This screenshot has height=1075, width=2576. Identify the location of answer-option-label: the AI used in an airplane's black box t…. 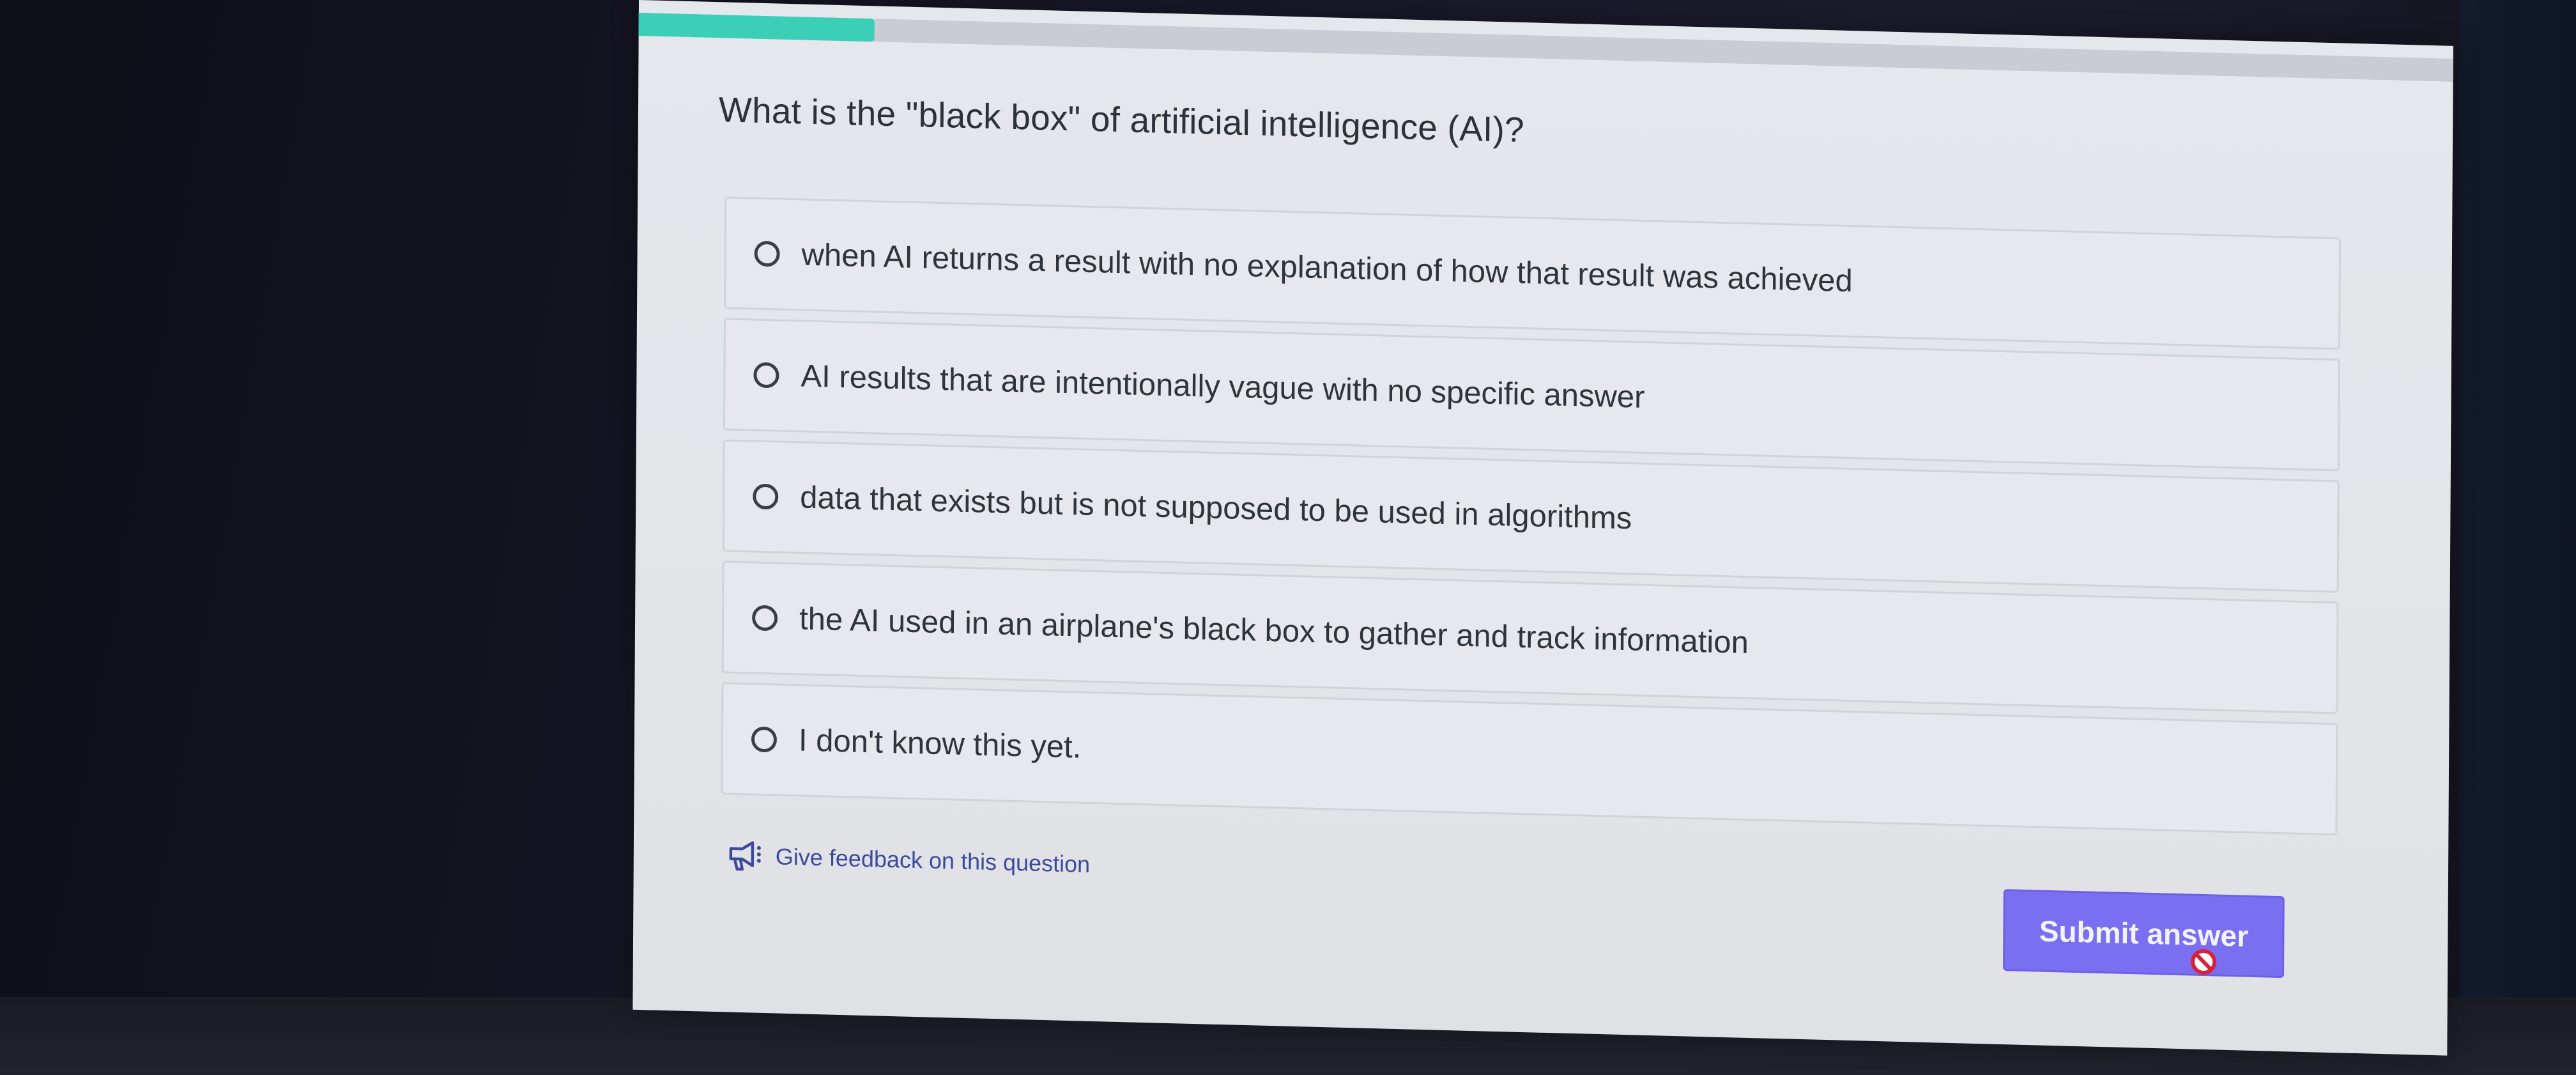
(1274, 630).